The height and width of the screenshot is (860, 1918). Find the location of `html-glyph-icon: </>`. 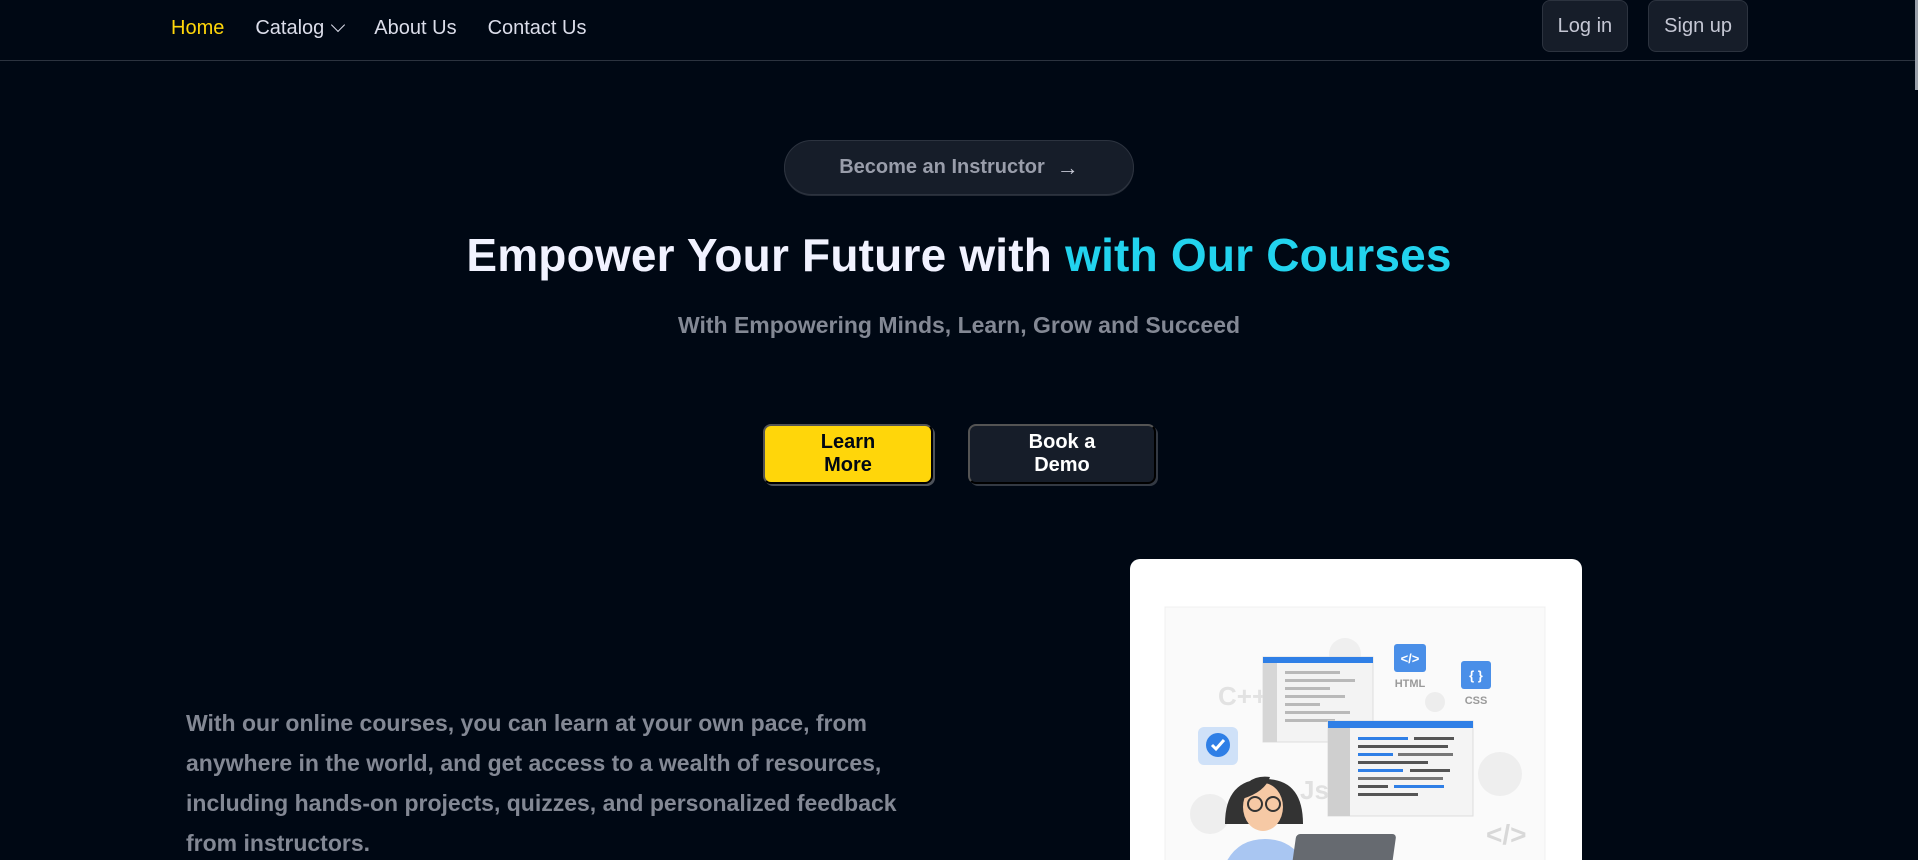

html-glyph-icon: </> is located at coordinates (1410, 658).